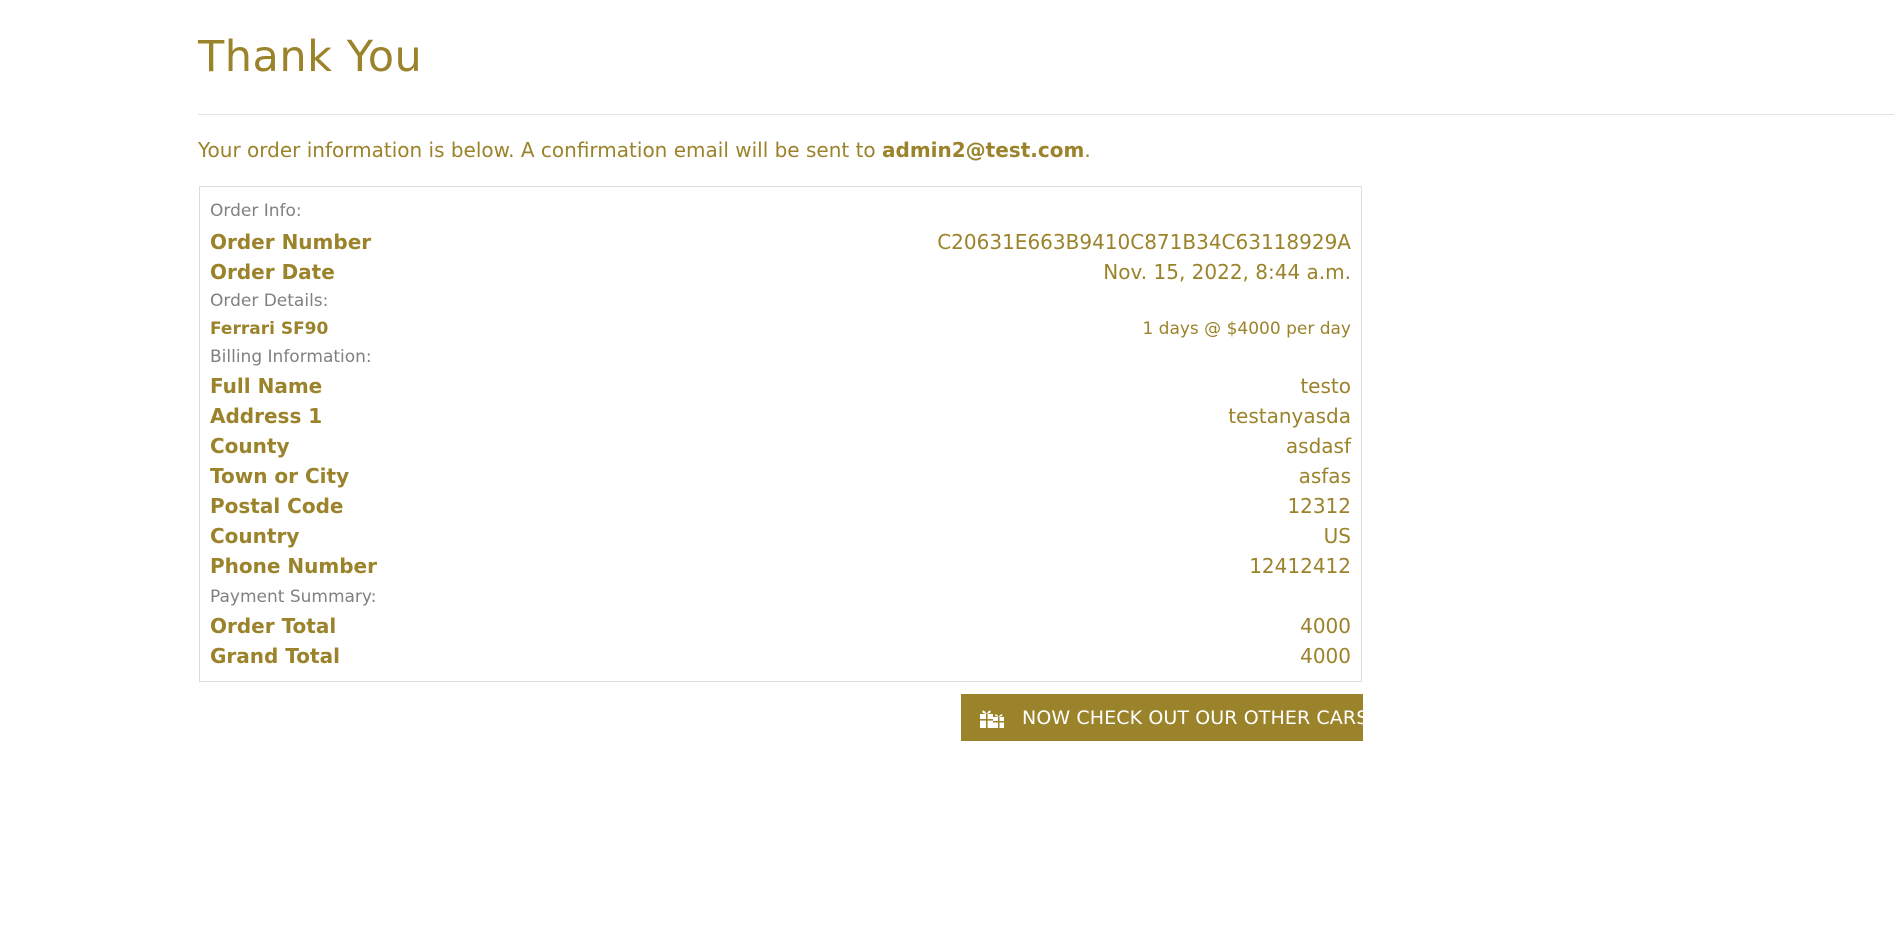  Describe the element at coordinates (1300, 566) in the screenshot. I see `phone-value: 12412412` at that location.